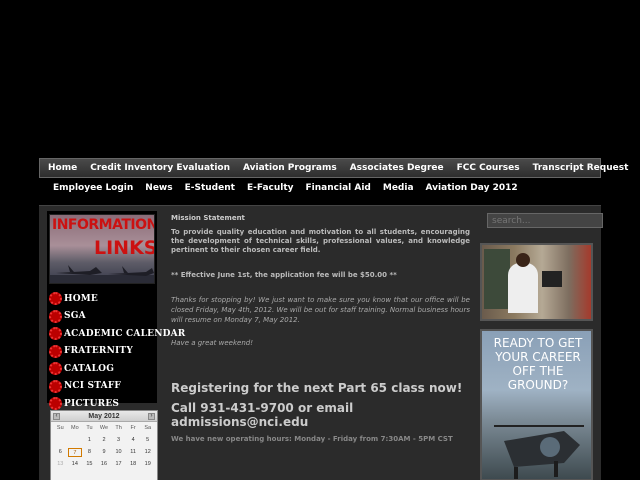 This screenshot has height=480, width=640. I want to click on nav-financial-aid: Financial Aid, so click(338, 188).